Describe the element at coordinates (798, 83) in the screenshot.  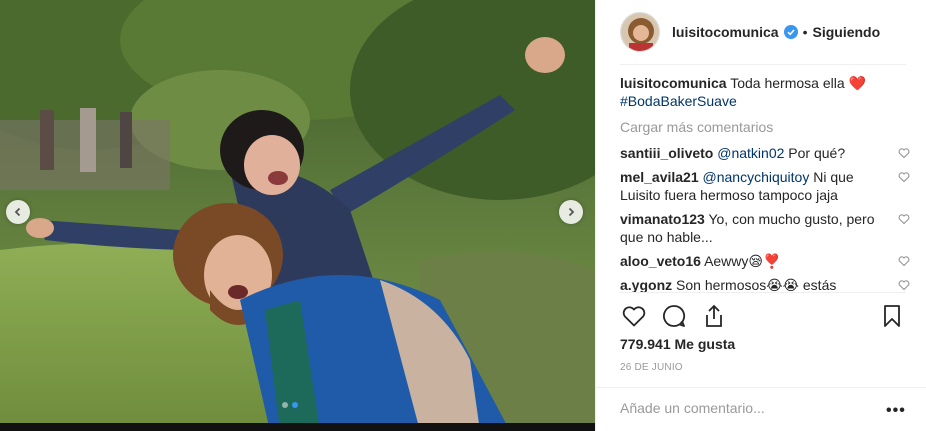
I see `caption-text: Toda hermosa ella ❤️` at that location.